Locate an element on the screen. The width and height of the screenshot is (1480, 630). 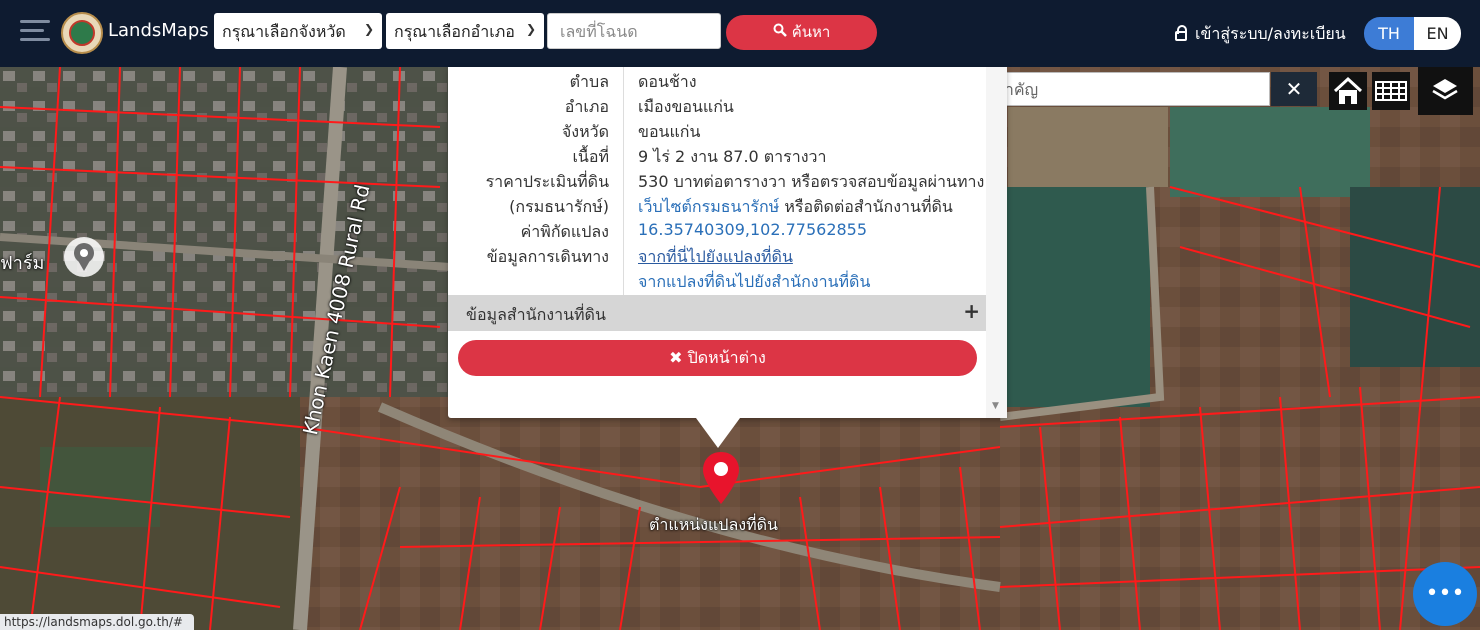
layers-icon is located at coordinates (1445, 89).